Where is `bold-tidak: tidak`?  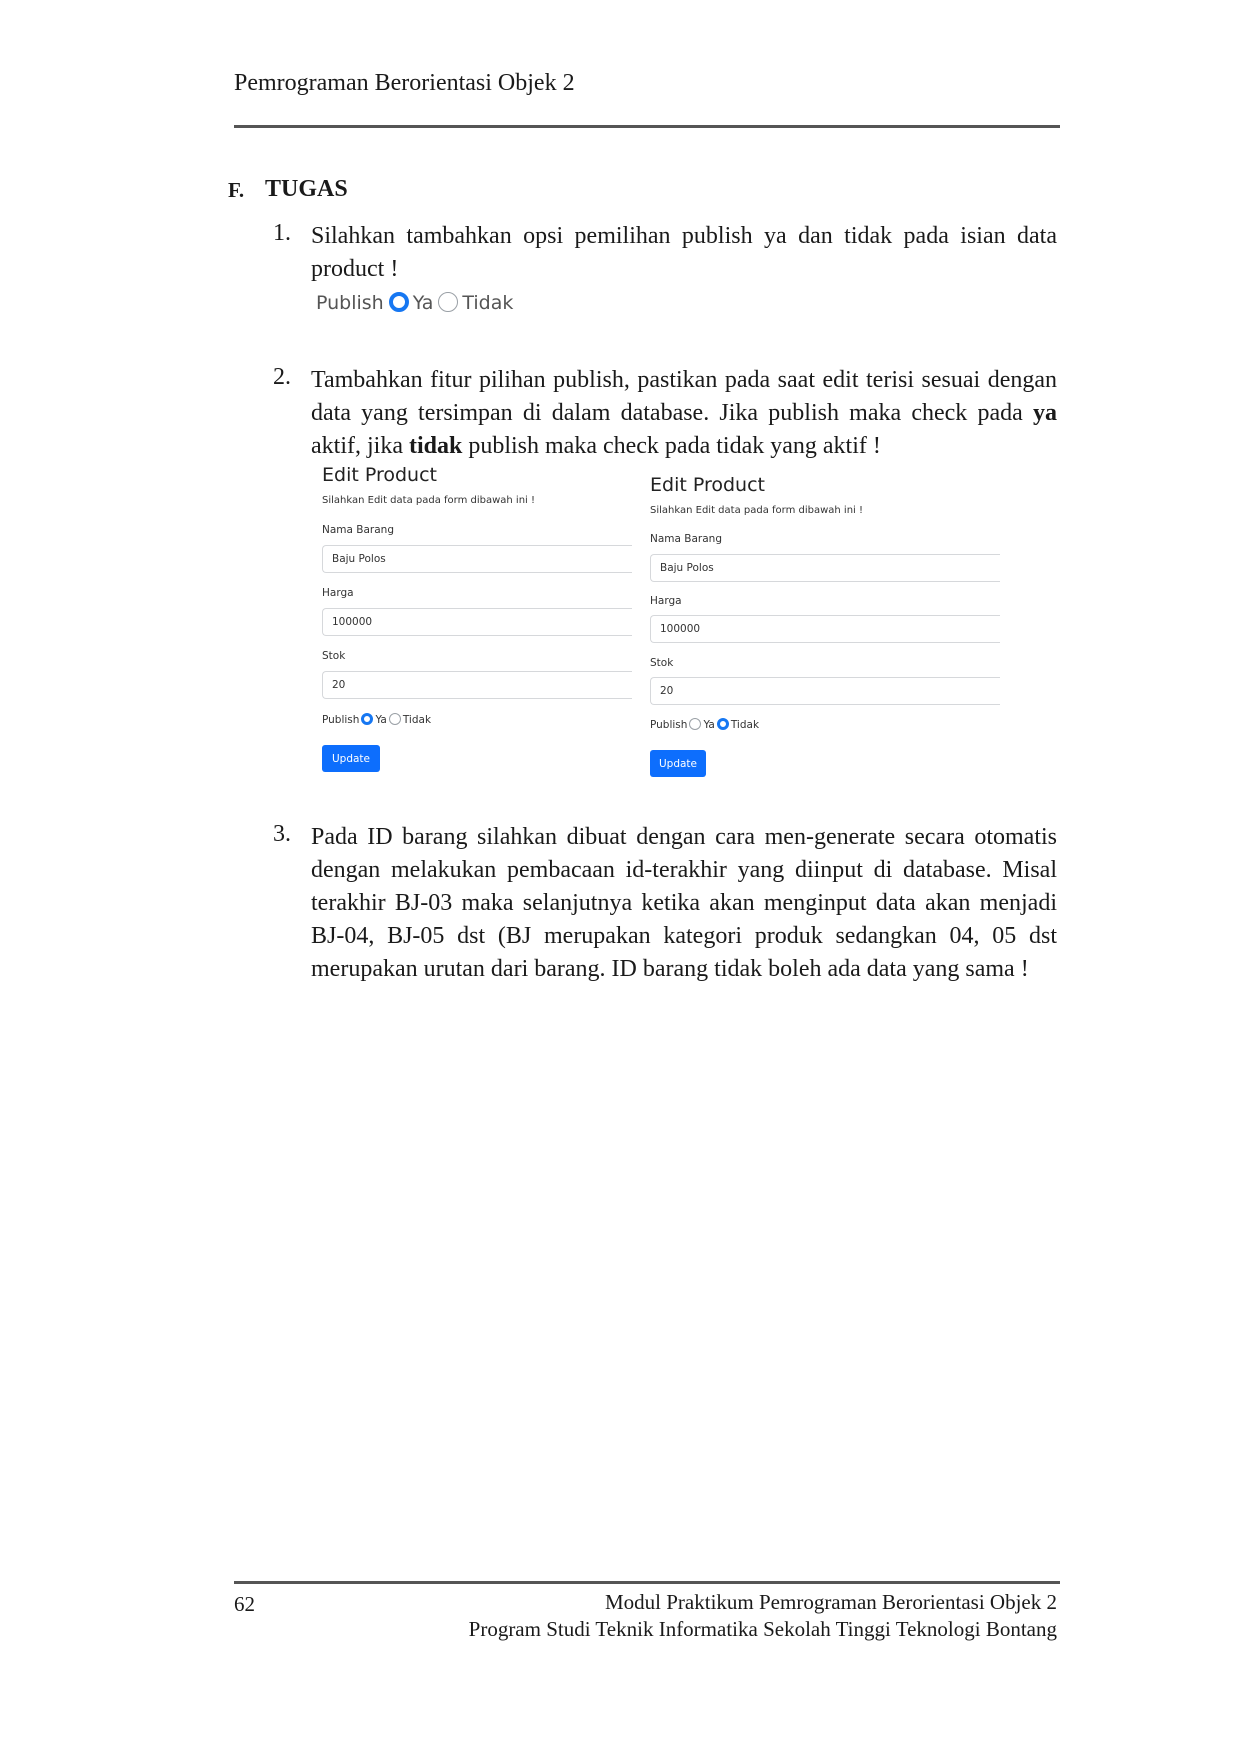
bold-tidak: tidak is located at coordinates (435, 446).